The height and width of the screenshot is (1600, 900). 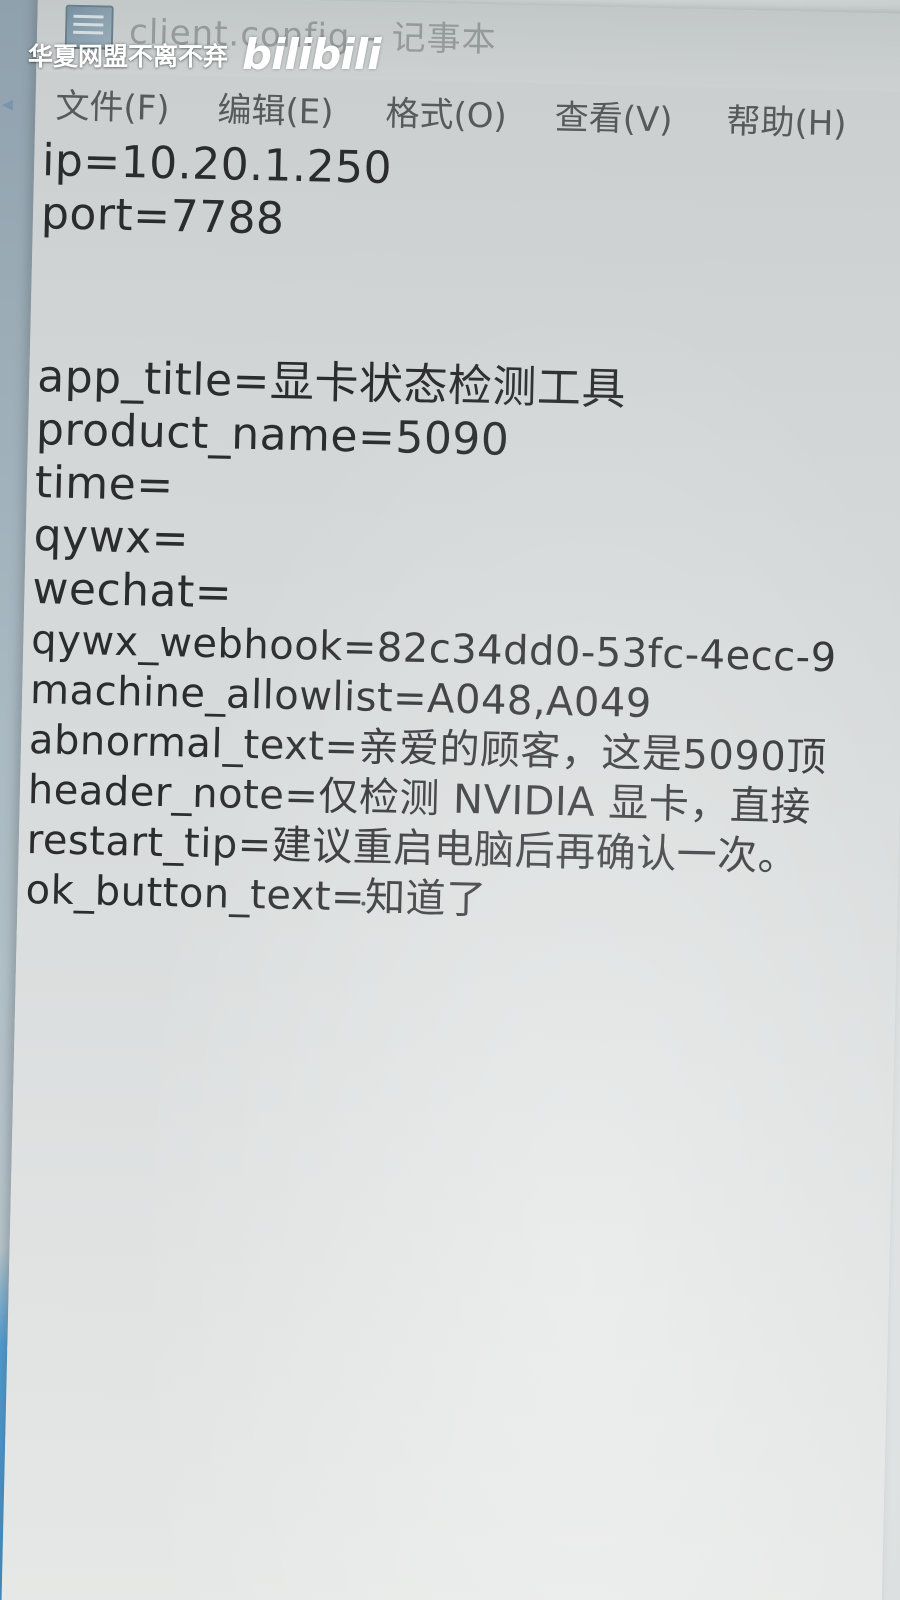 What do you see at coordinates (616, 115) in the screenshot?
I see `menu-view: 查看(V)` at bounding box center [616, 115].